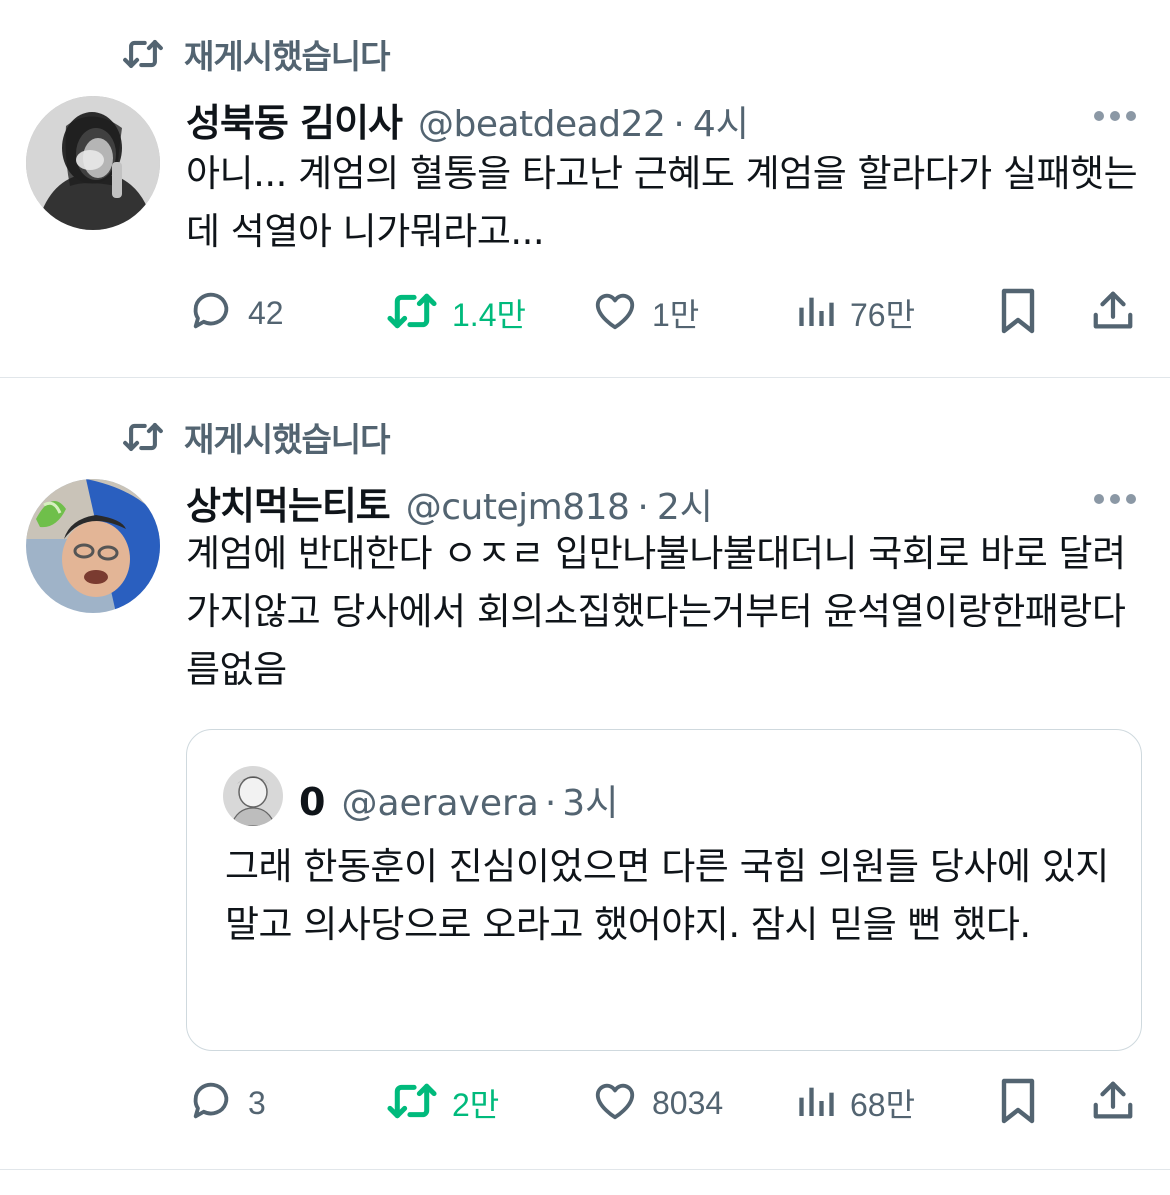 The height and width of the screenshot is (1195, 1170). I want to click on reply-button: 3, so click(227, 1103).